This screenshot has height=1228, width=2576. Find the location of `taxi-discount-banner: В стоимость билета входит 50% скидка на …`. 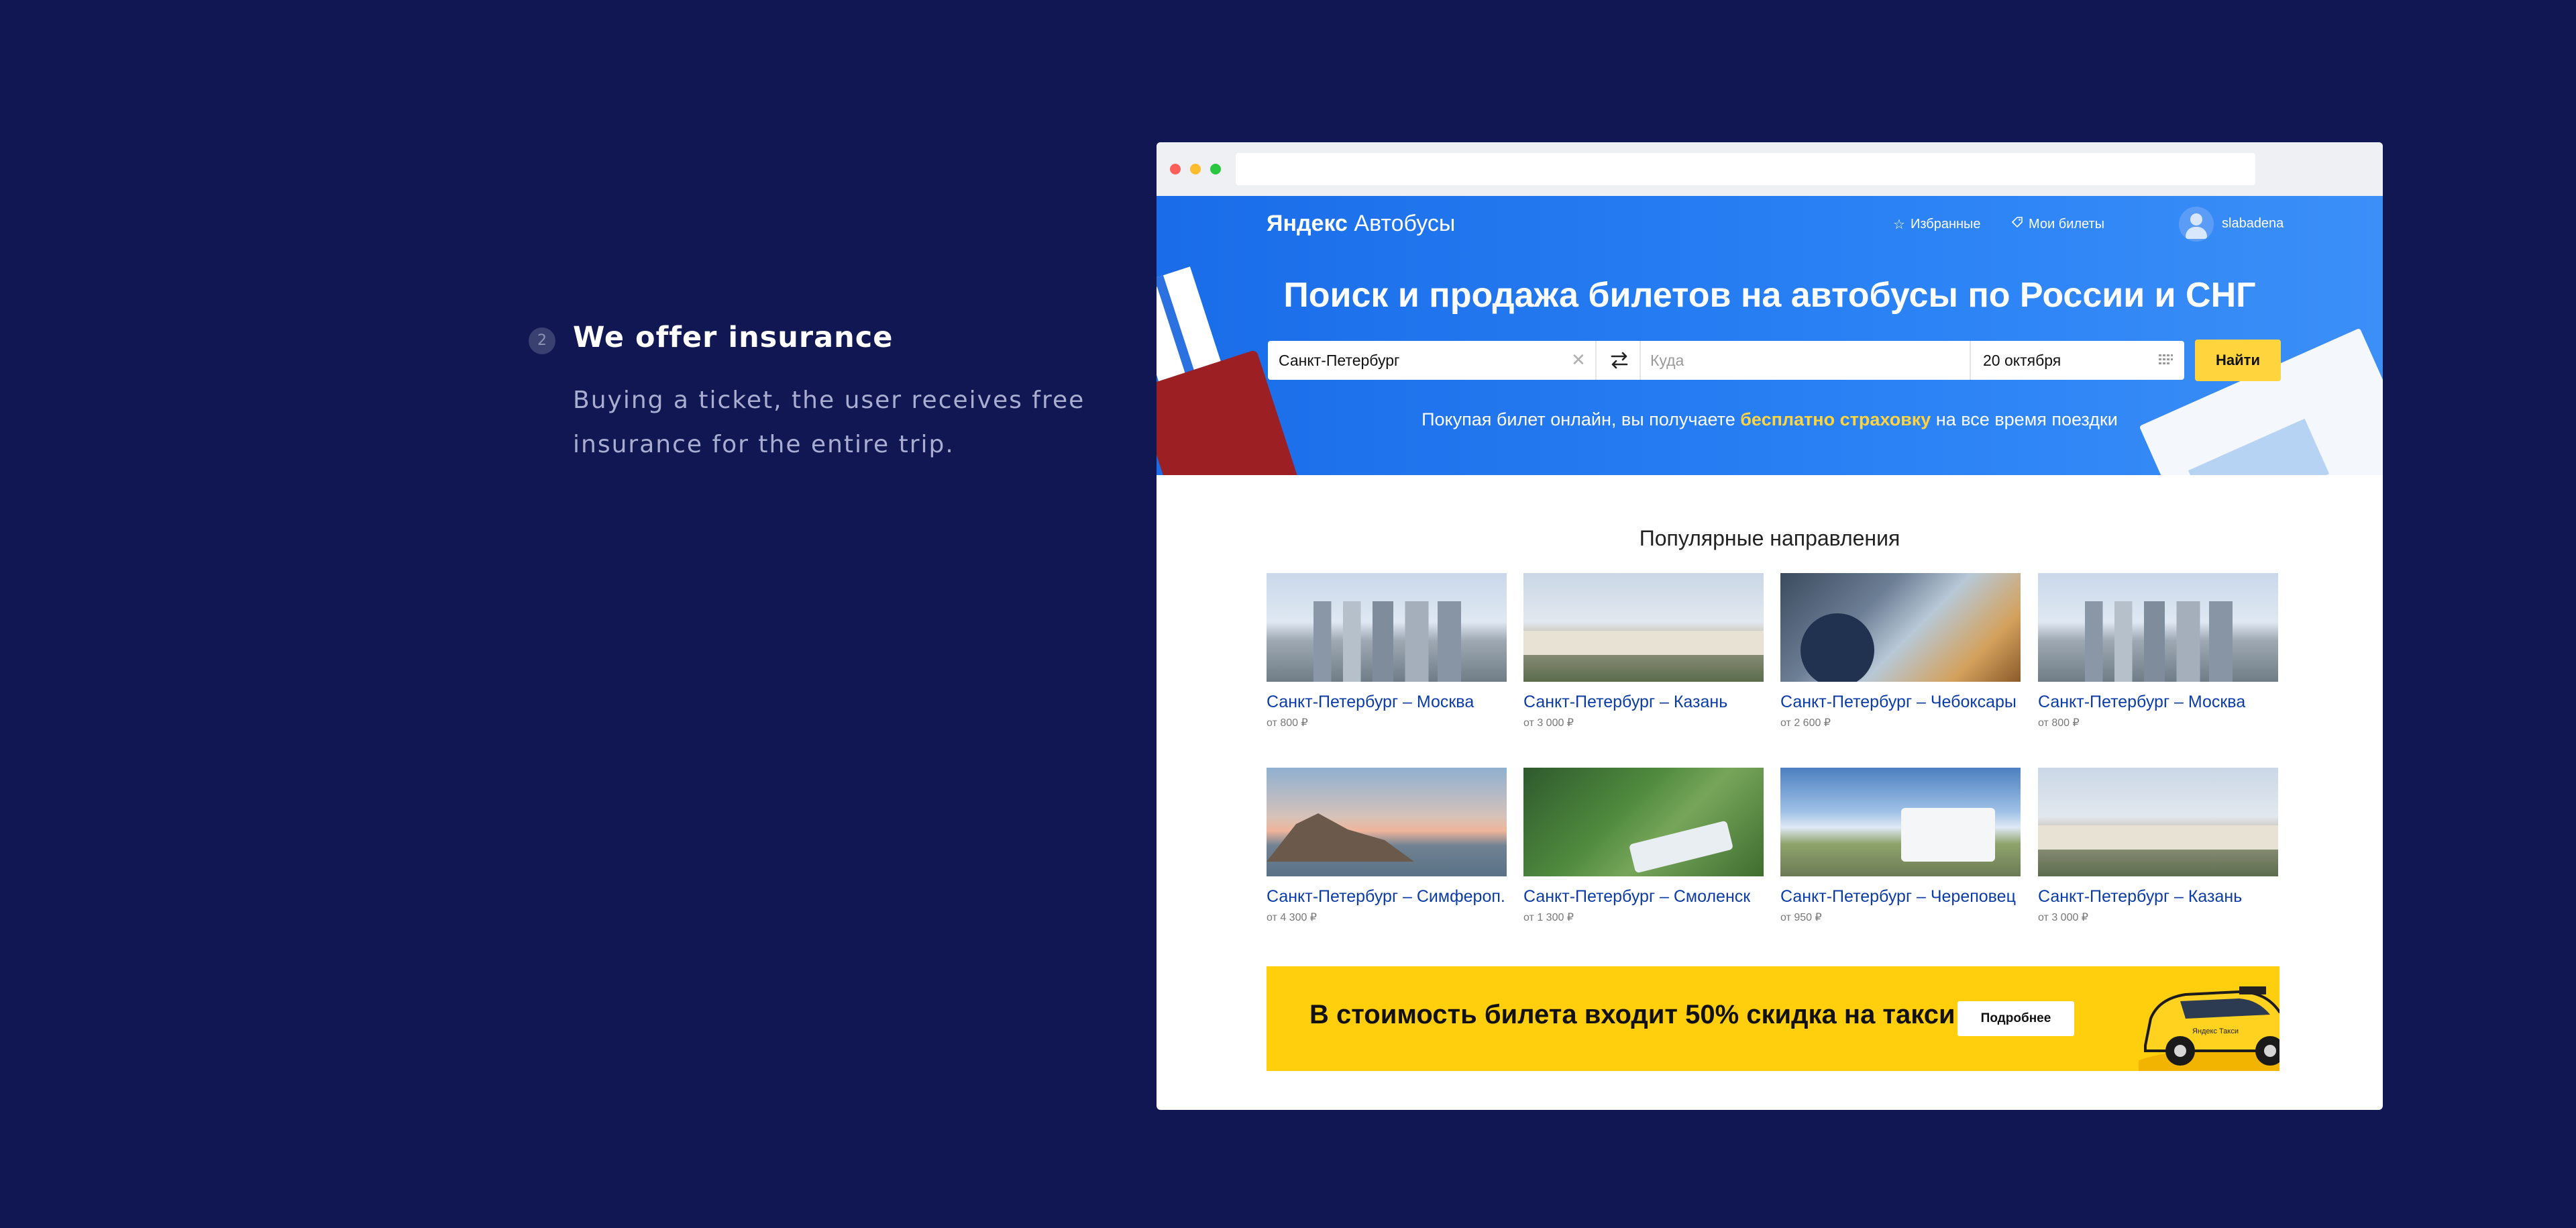

taxi-discount-banner: В стоимость билета входит 50% скидка на … is located at coordinates (1773, 1018).